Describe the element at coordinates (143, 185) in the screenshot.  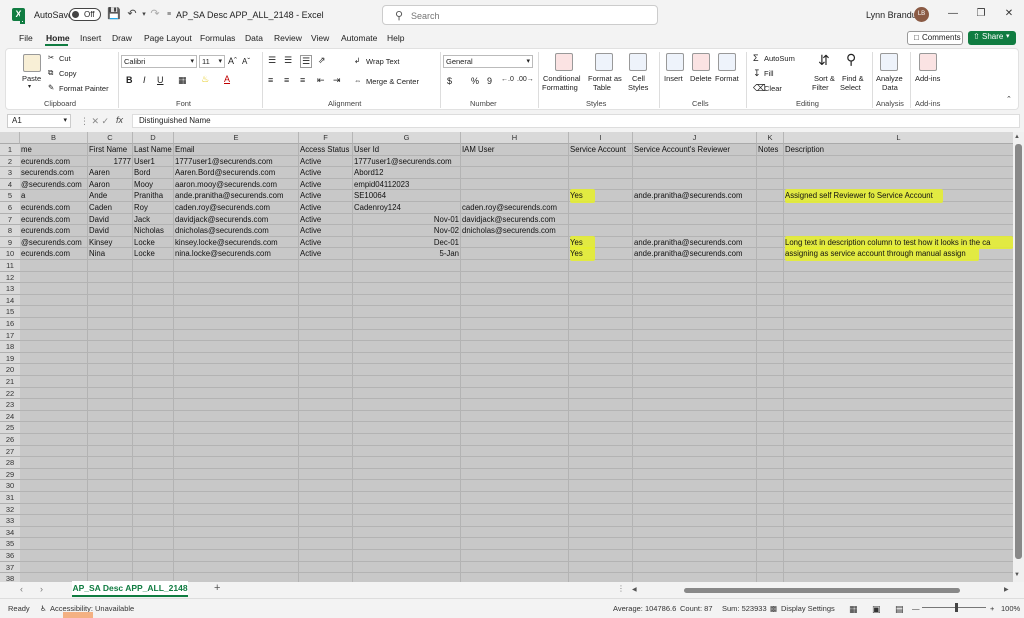
I see `table-cell: Mooy` at that location.